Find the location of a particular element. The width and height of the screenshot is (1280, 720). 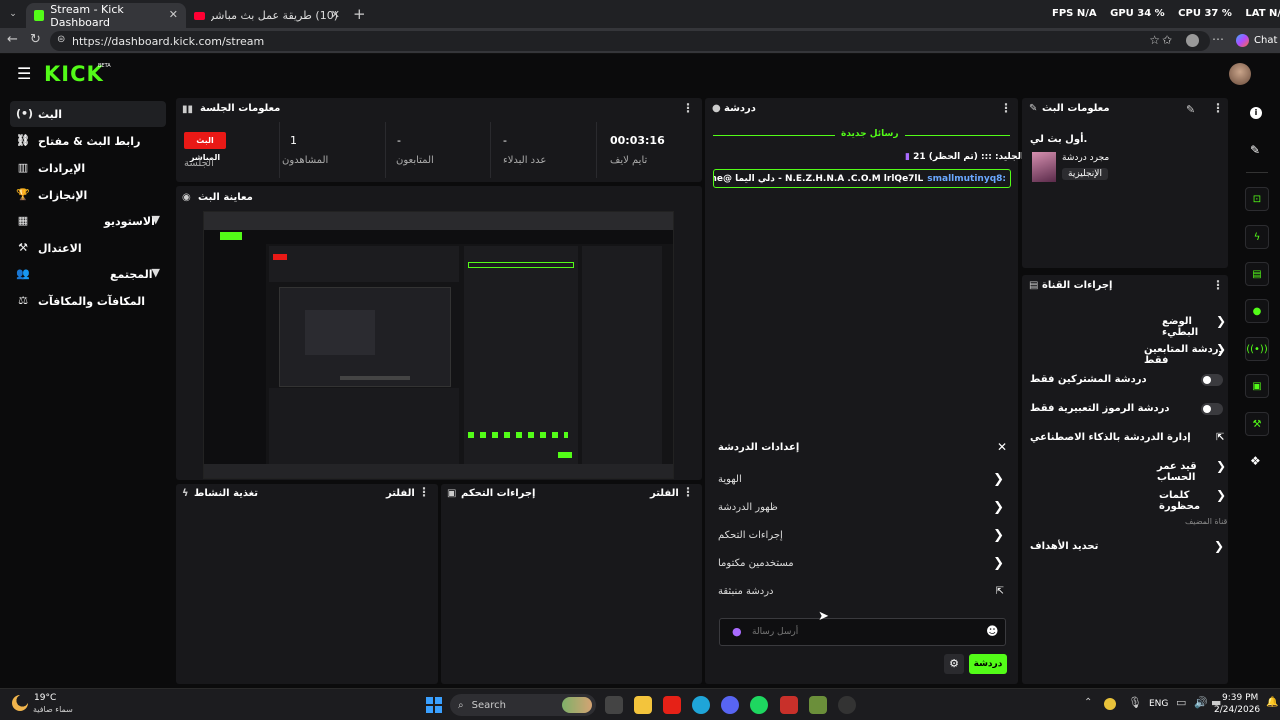

task-view-icon is located at coordinates (614, 705).